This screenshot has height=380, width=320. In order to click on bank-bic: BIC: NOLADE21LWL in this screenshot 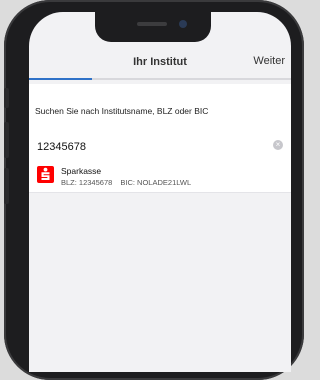, I will do `click(156, 182)`.